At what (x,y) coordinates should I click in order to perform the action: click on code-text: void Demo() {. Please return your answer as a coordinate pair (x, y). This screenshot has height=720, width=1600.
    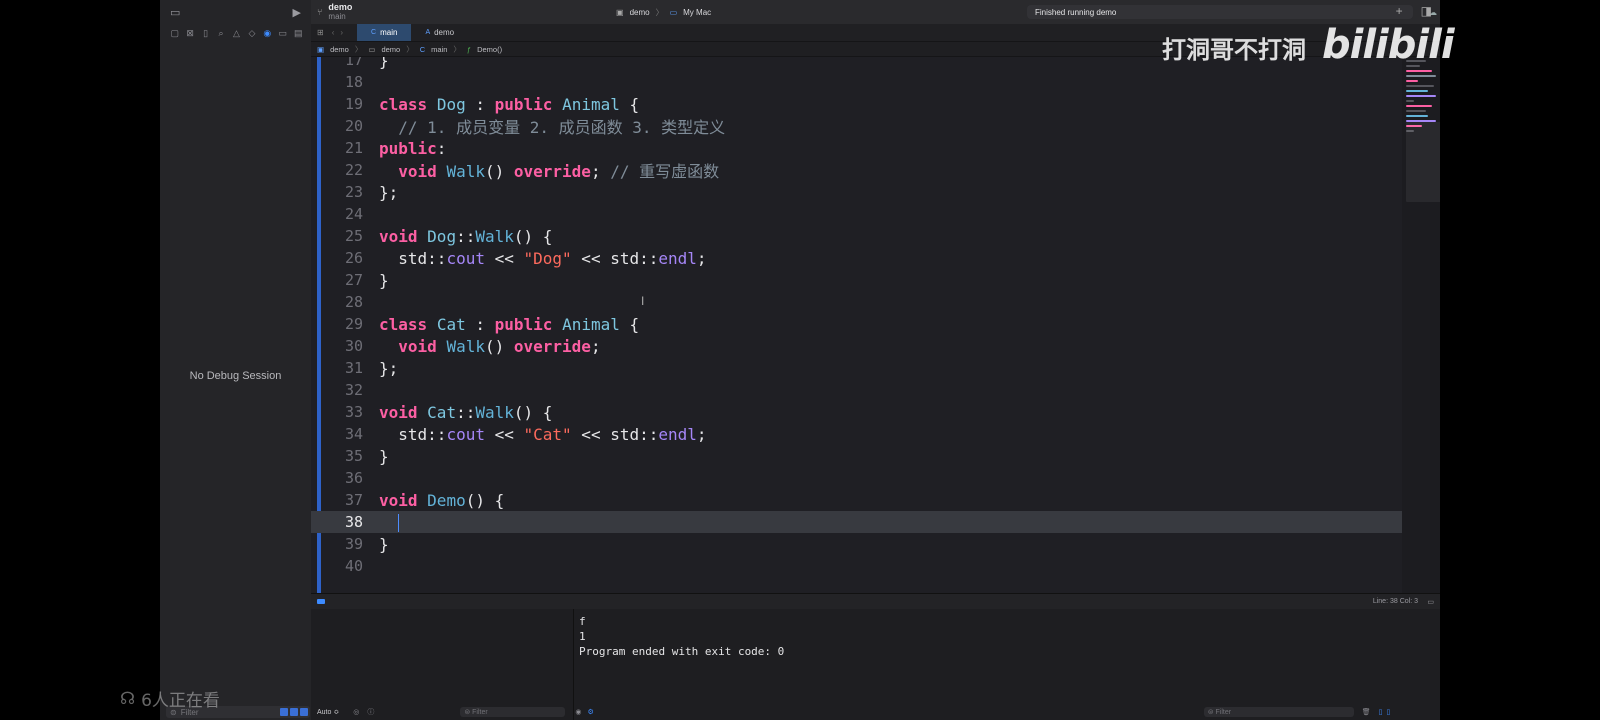
    Looking at the image, I should click on (442, 500).